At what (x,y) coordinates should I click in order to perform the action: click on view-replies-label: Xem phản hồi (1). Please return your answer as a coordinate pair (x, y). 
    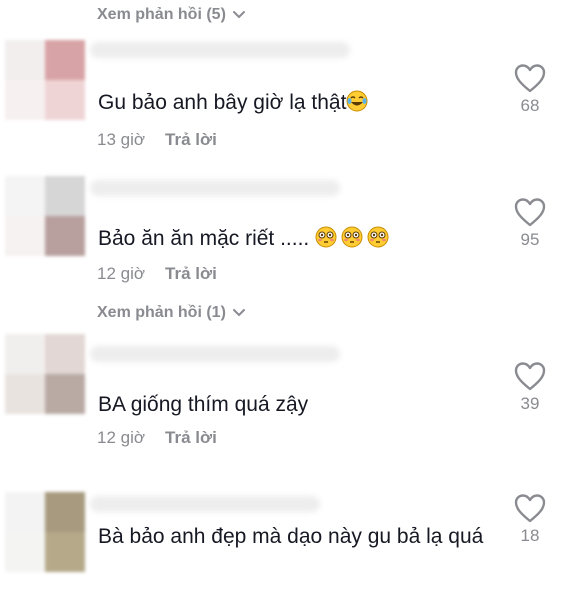
    Looking at the image, I should click on (161, 312).